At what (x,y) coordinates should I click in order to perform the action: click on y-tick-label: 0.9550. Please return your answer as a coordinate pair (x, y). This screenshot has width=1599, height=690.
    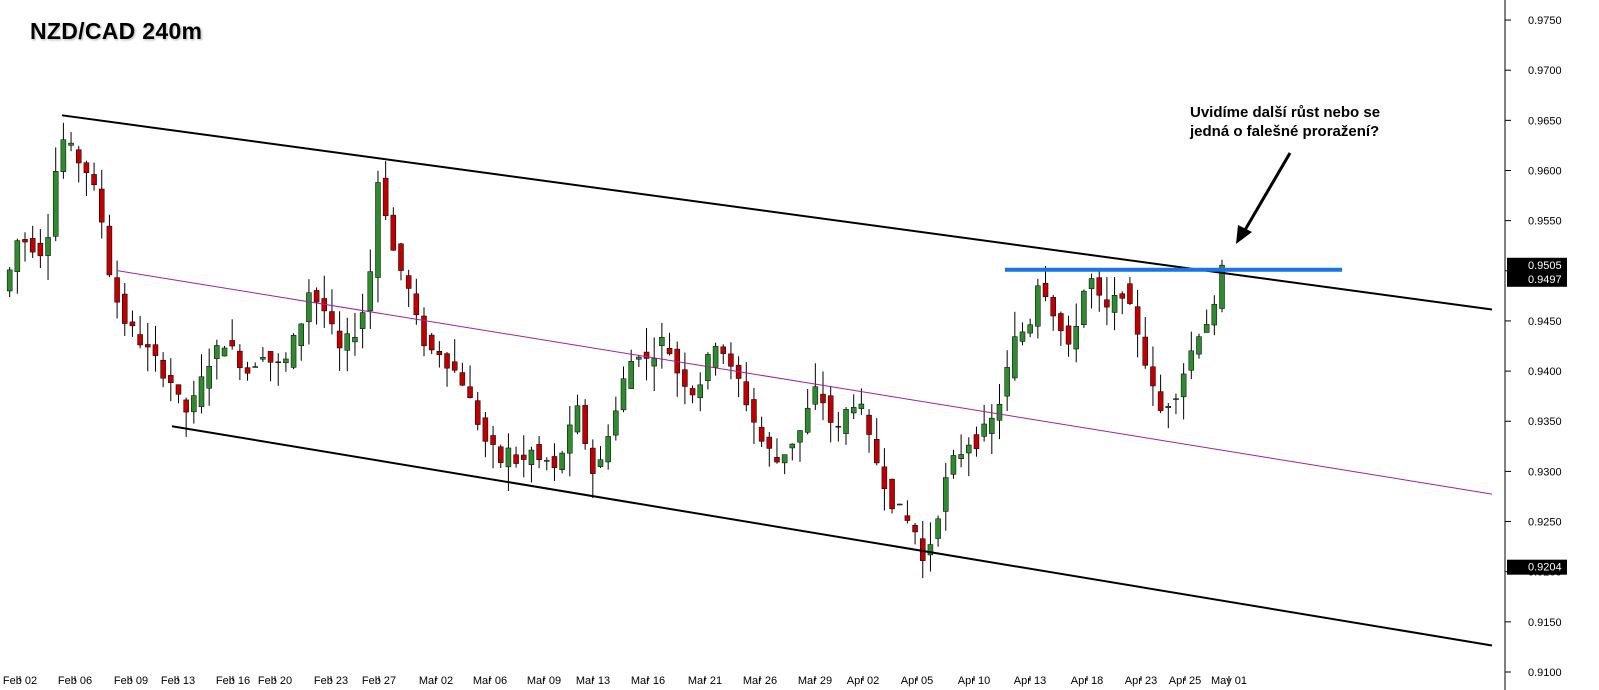
    Looking at the image, I should click on (1545, 222).